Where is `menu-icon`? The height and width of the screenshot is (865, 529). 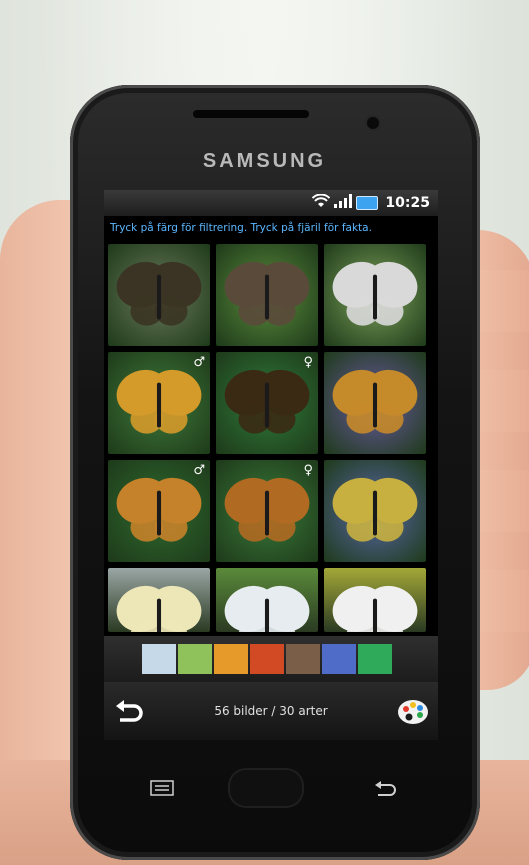 menu-icon is located at coordinates (162, 788).